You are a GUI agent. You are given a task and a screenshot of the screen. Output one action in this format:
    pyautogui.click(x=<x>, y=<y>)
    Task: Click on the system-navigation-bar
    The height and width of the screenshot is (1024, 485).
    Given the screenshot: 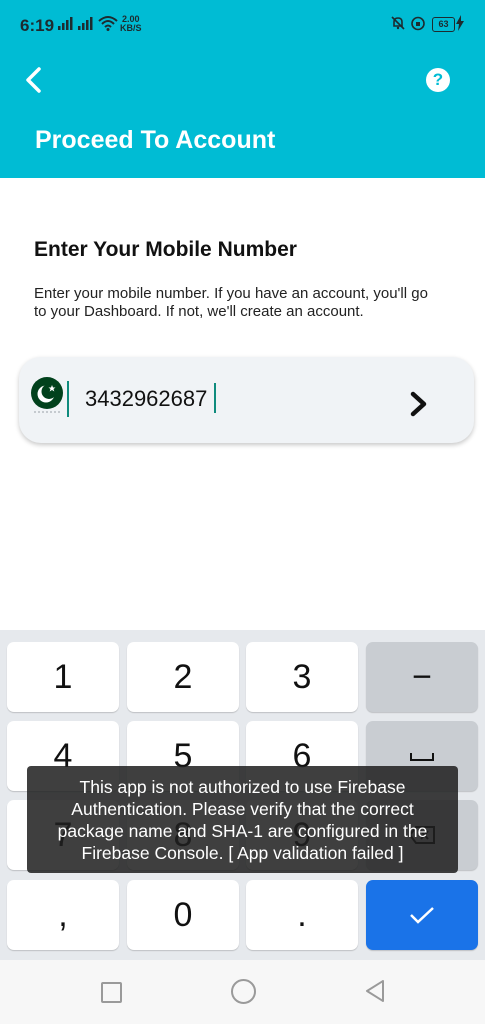 What is the action you would take?
    pyautogui.click(x=242, y=992)
    